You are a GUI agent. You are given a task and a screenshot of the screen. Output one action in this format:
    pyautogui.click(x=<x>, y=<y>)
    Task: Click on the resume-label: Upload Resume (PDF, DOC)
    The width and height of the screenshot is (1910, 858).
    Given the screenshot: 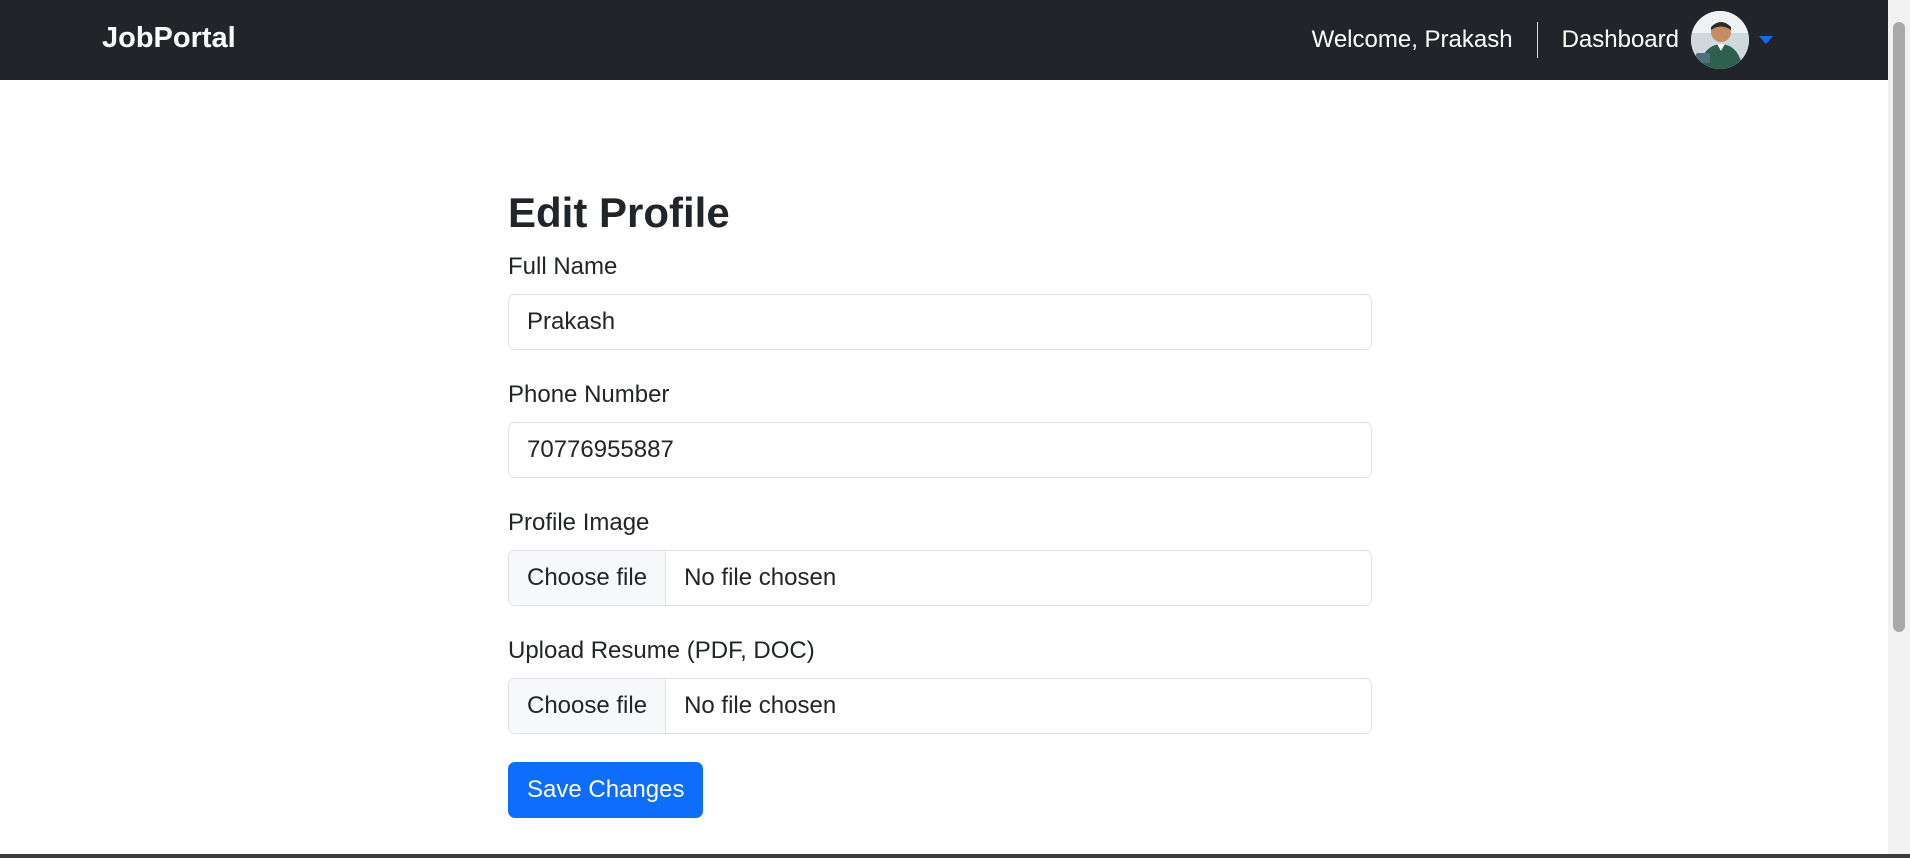 What is the action you would take?
    pyautogui.click(x=661, y=650)
    